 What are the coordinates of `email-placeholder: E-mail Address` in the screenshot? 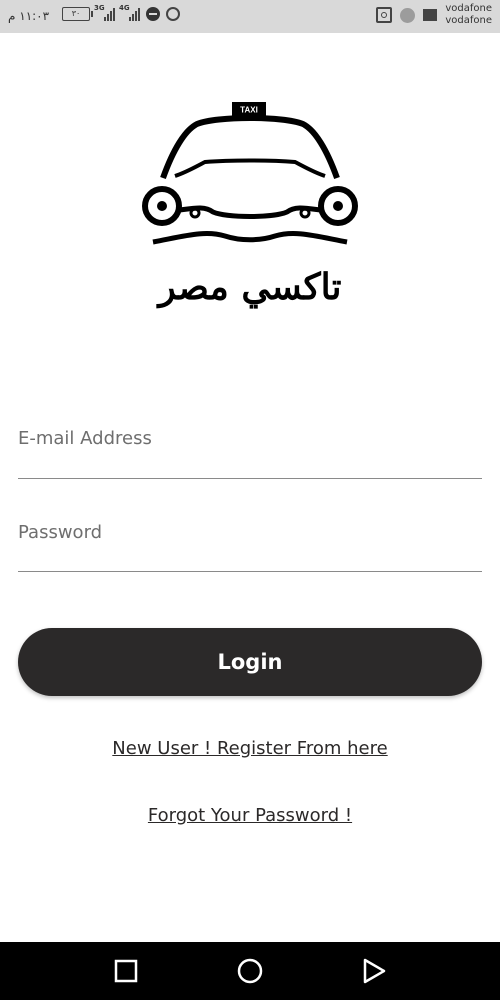 It's located at (85, 438).